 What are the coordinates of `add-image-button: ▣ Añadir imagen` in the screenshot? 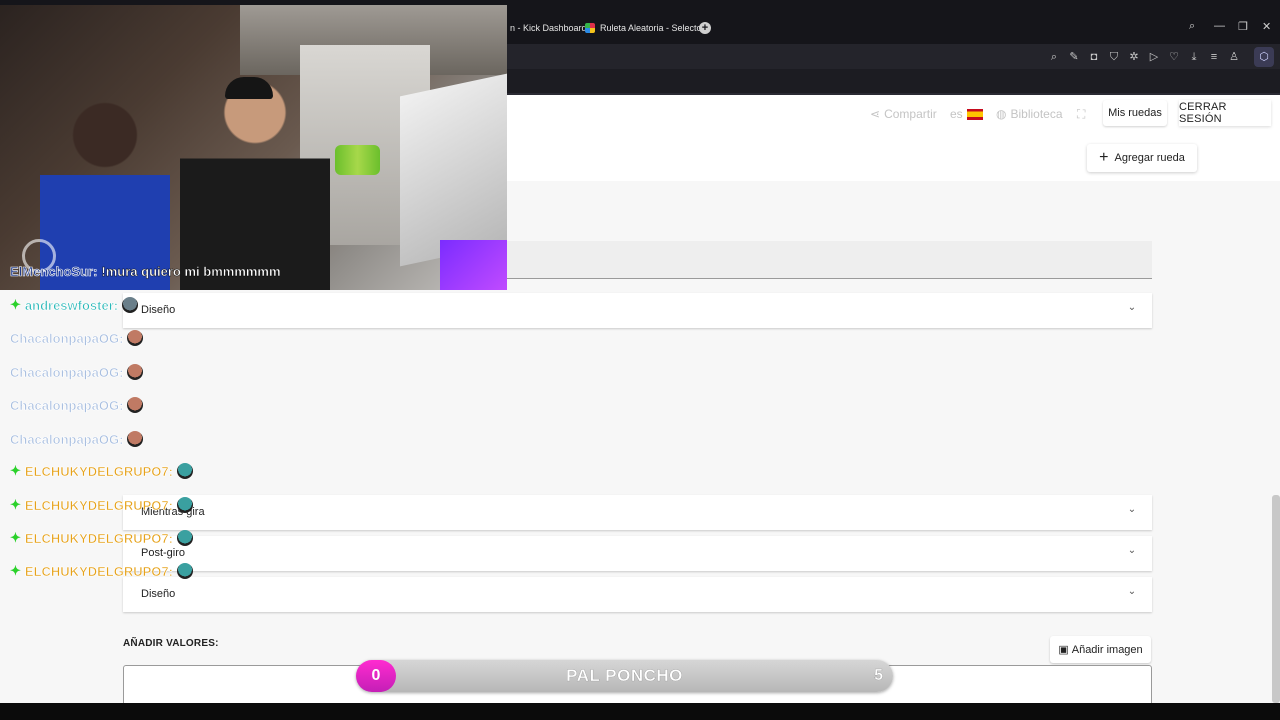 It's located at (1100, 649).